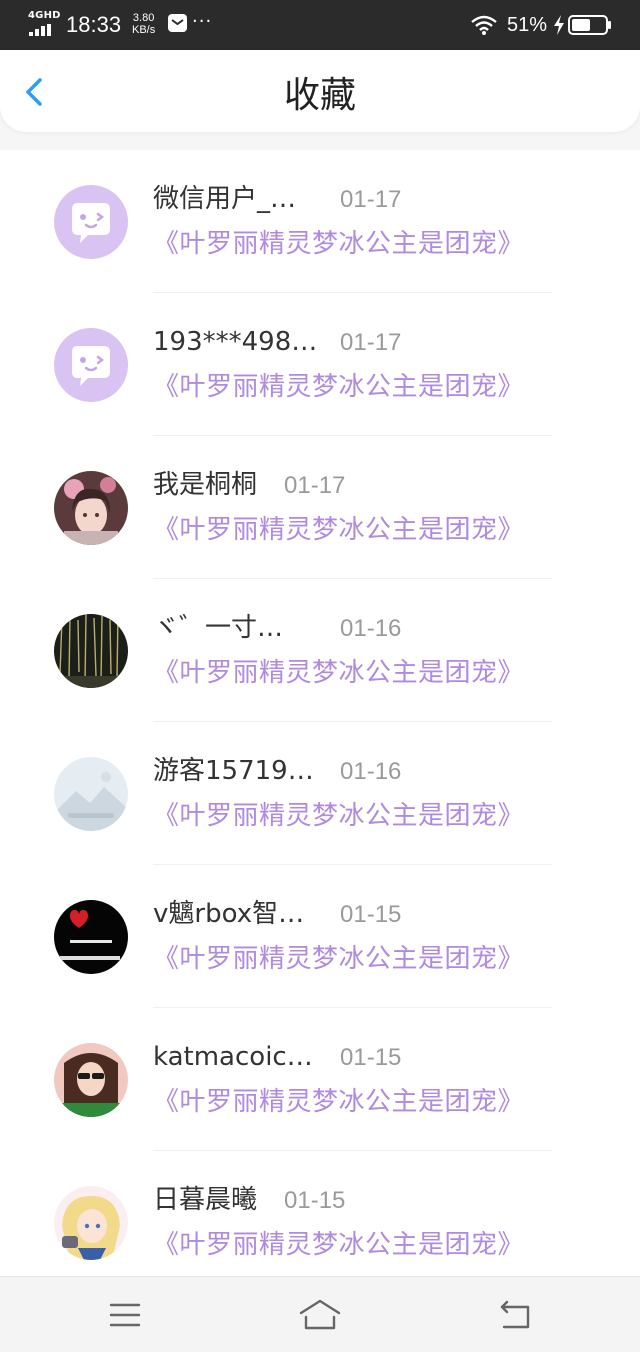 Image resolution: width=640 pixels, height=1352 pixels. I want to click on signal-icon: 4GHD, so click(44, 24).